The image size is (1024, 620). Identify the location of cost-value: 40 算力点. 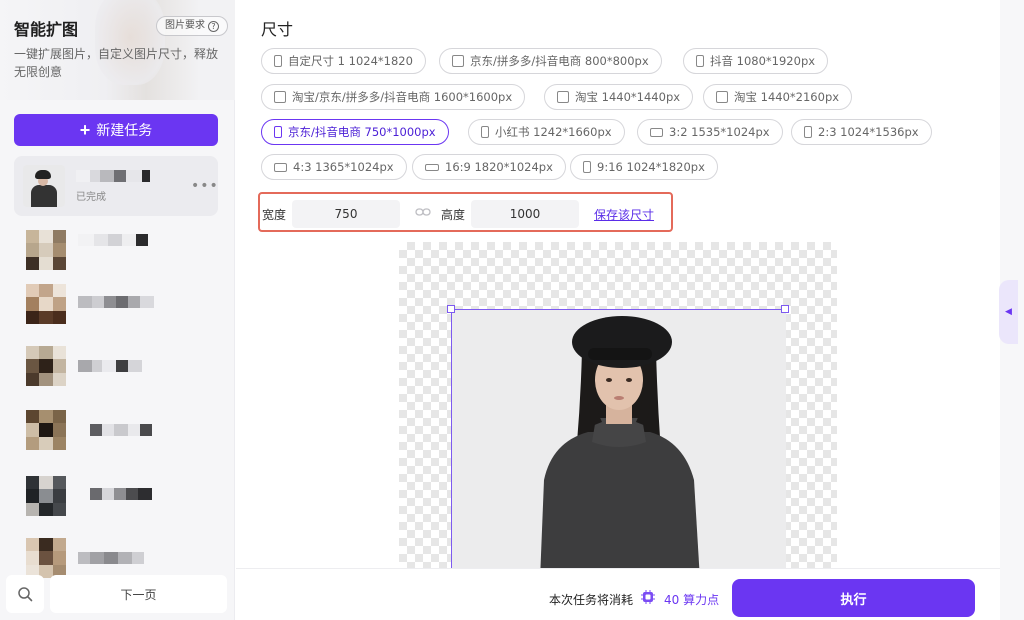
(692, 600).